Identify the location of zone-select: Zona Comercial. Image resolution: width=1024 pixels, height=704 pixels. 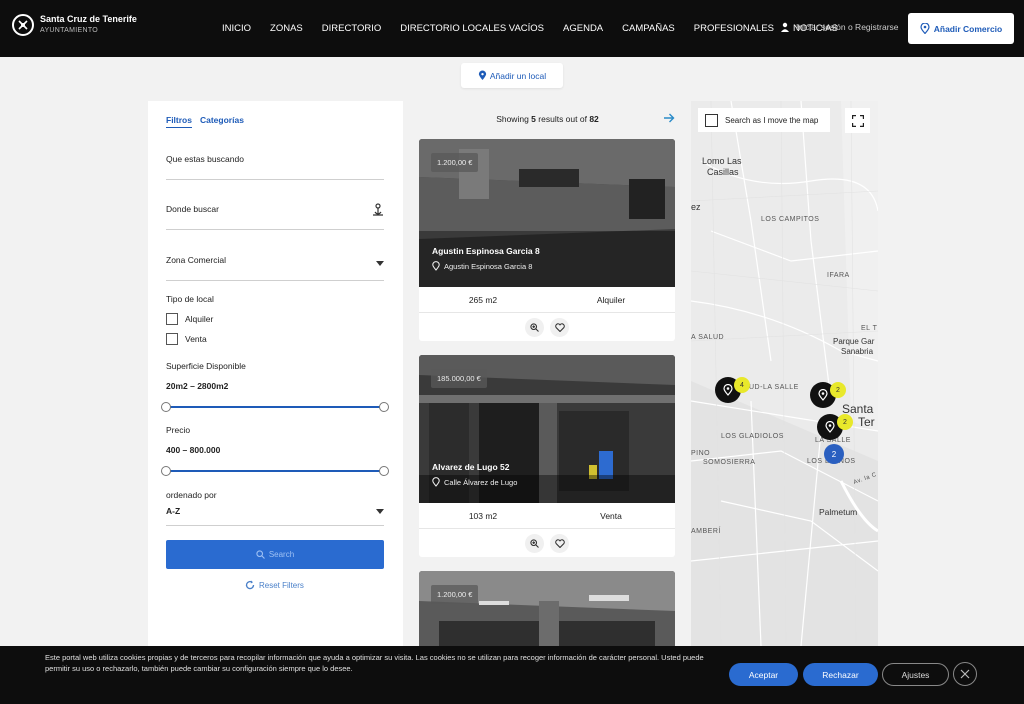
(275, 268).